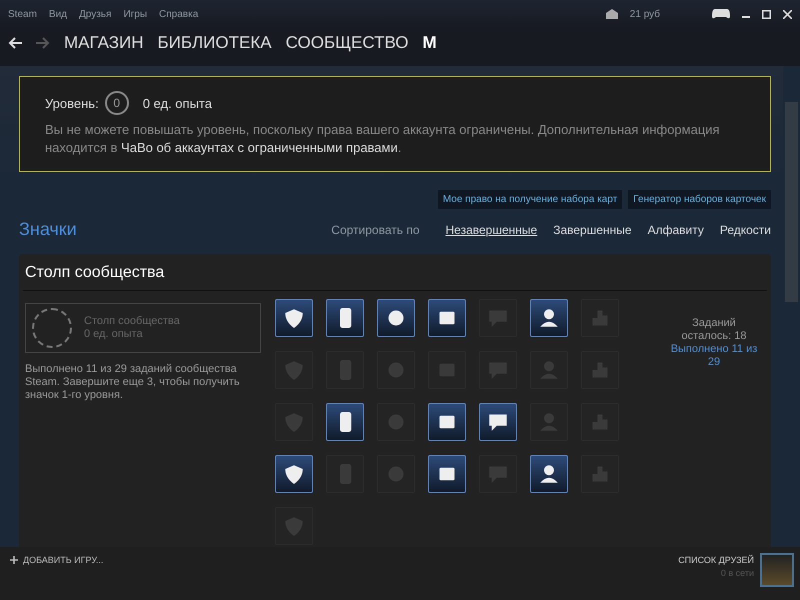  I want to click on plus-icon, so click(14, 560).